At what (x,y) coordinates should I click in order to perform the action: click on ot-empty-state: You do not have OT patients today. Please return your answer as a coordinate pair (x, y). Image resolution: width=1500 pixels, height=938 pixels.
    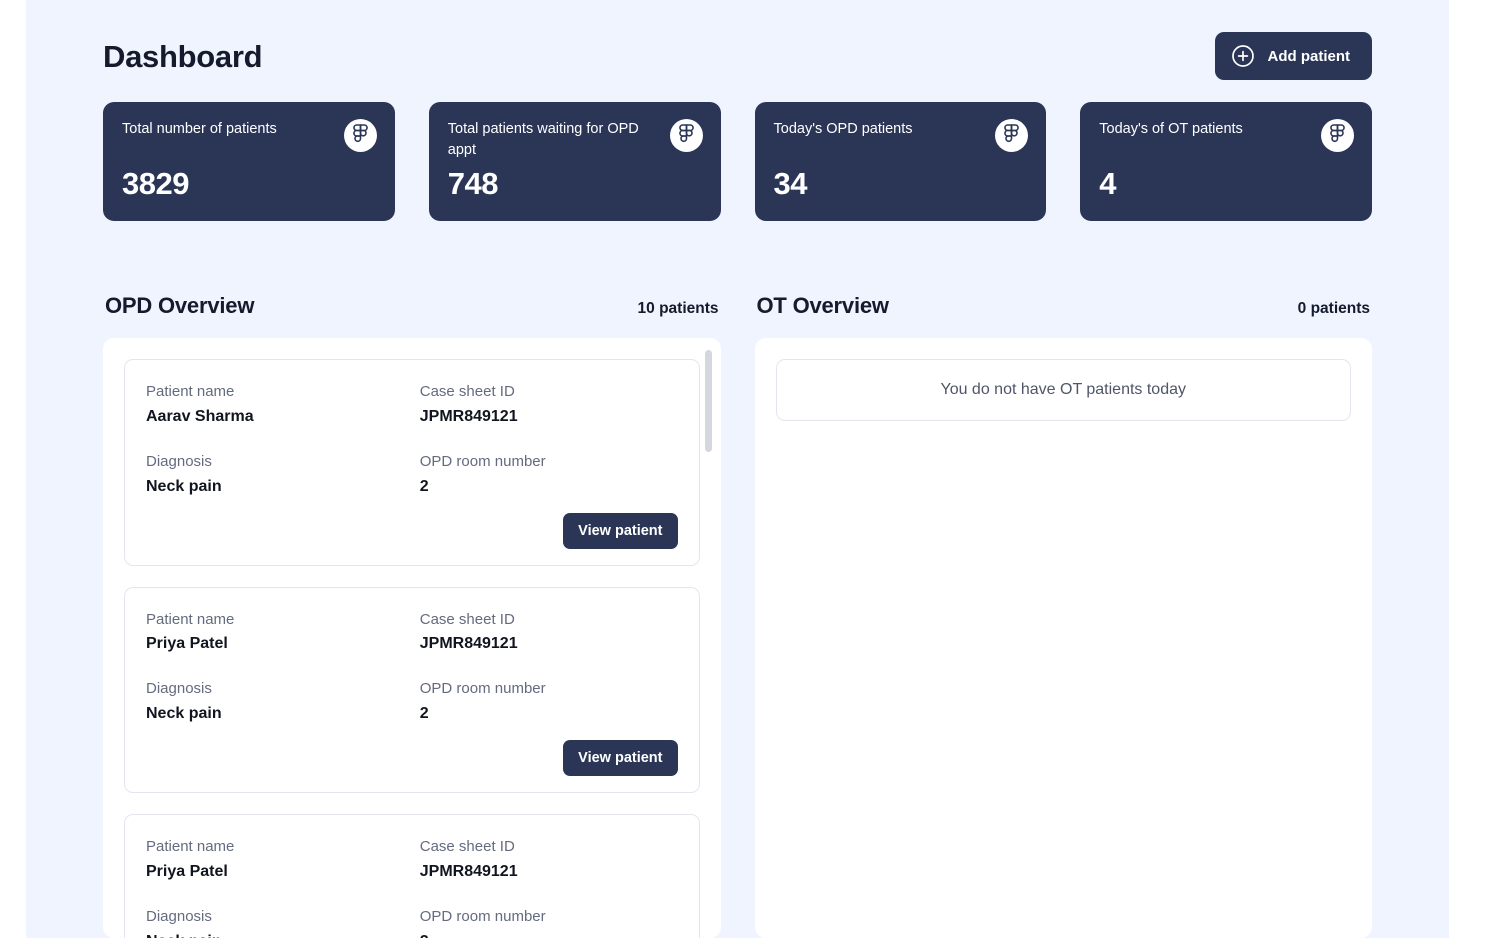
    Looking at the image, I should click on (1063, 390).